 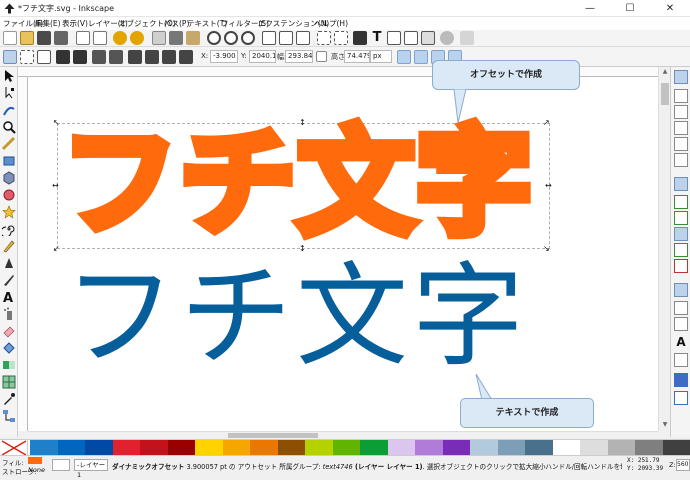 I want to click on snap-midpoint-icon, so click(x=681, y=266).